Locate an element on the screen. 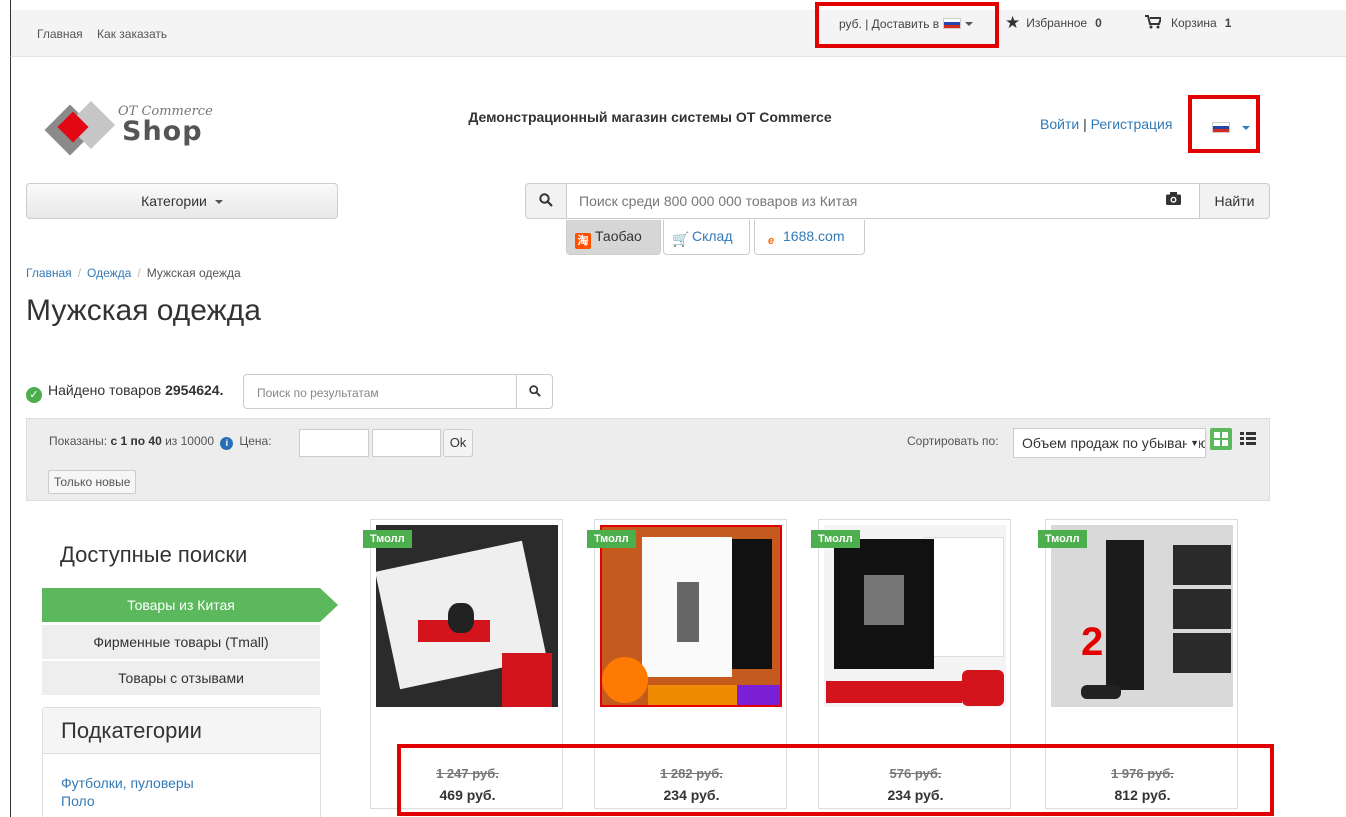 This screenshot has height=817, width=1346. breadcrumb-item: Одежда is located at coordinates (109, 273).